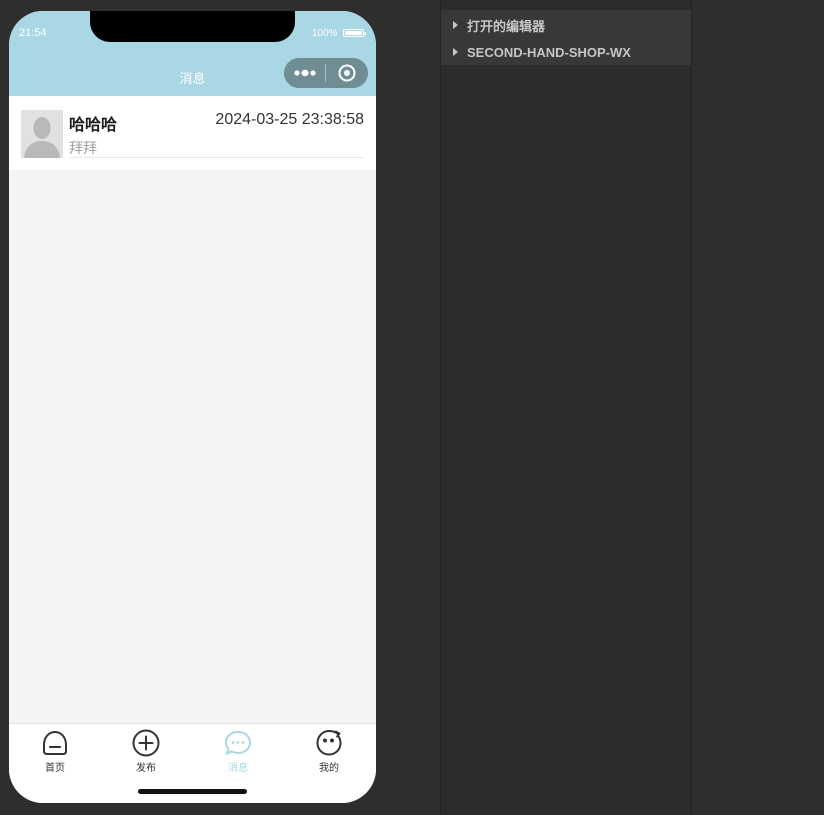 Image resolution: width=824 pixels, height=815 pixels. Describe the element at coordinates (238, 743) in the screenshot. I see `chat-bubble-icon` at that location.